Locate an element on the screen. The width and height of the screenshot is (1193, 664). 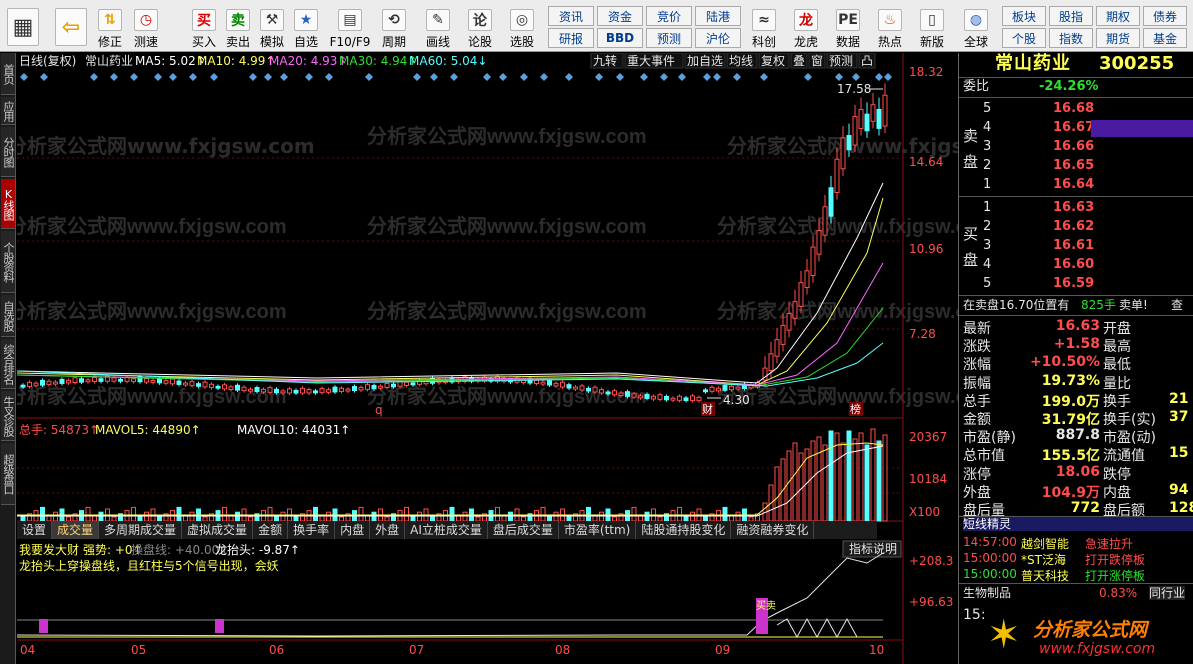
left-tab: 个股资料 is located at coordinates (8, 262).